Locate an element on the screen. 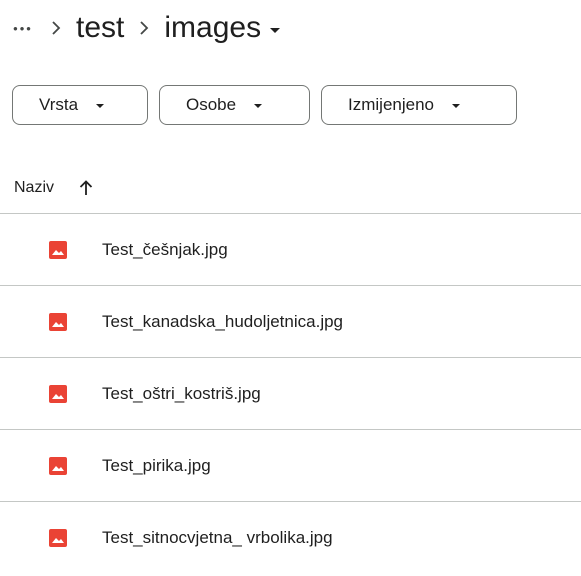 The height and width of the screenshot is (576, 581). file-name: Test_pirika.jpg is located at coordinates (156, 465).